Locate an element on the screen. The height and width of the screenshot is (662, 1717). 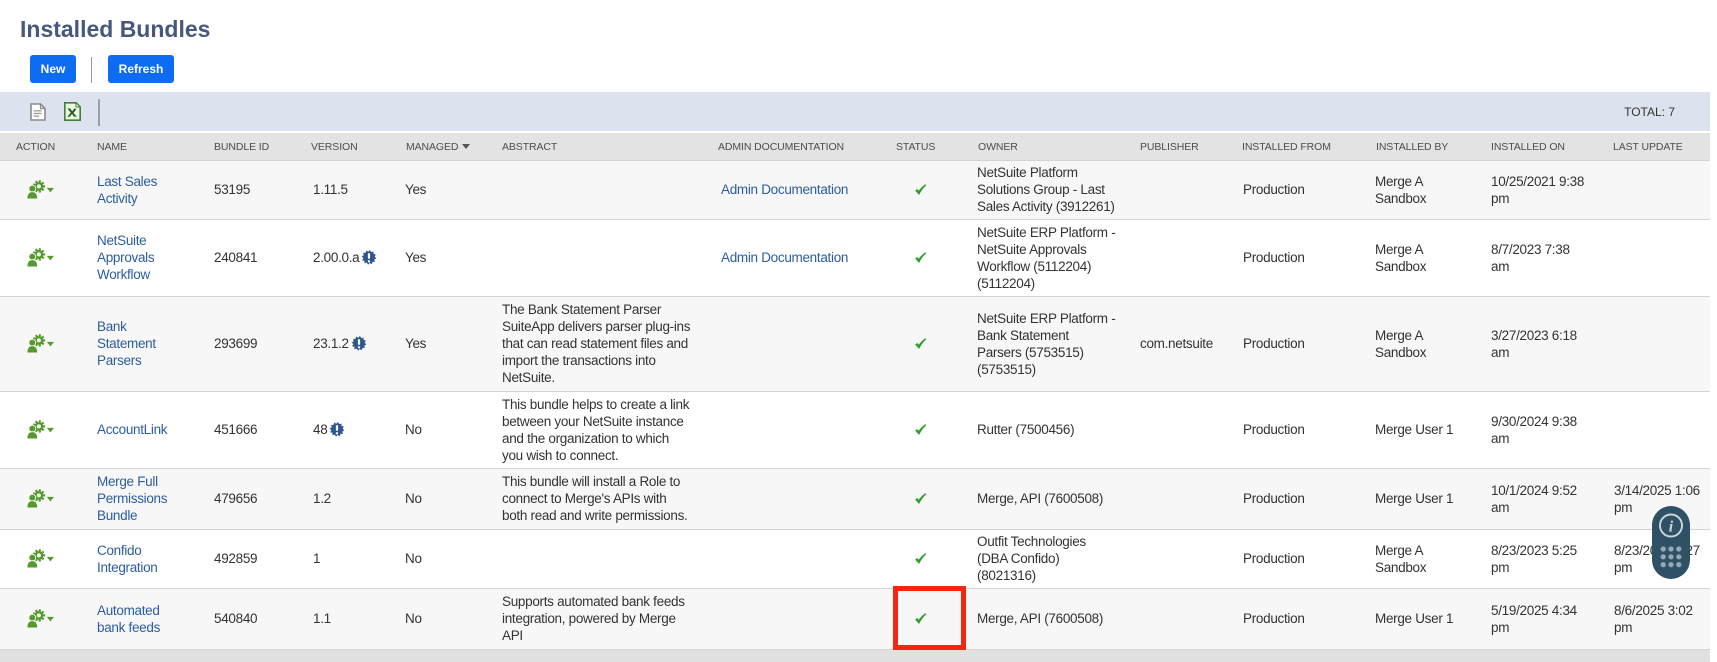
svg-text: i is located at coordinates (1671, 527).